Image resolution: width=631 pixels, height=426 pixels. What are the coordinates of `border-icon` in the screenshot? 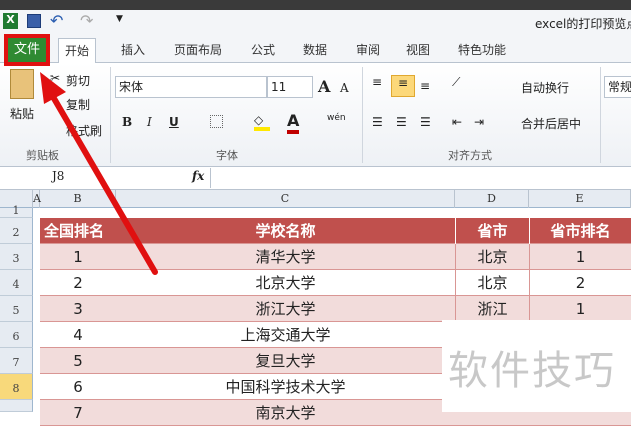 It's located at (216, 121).